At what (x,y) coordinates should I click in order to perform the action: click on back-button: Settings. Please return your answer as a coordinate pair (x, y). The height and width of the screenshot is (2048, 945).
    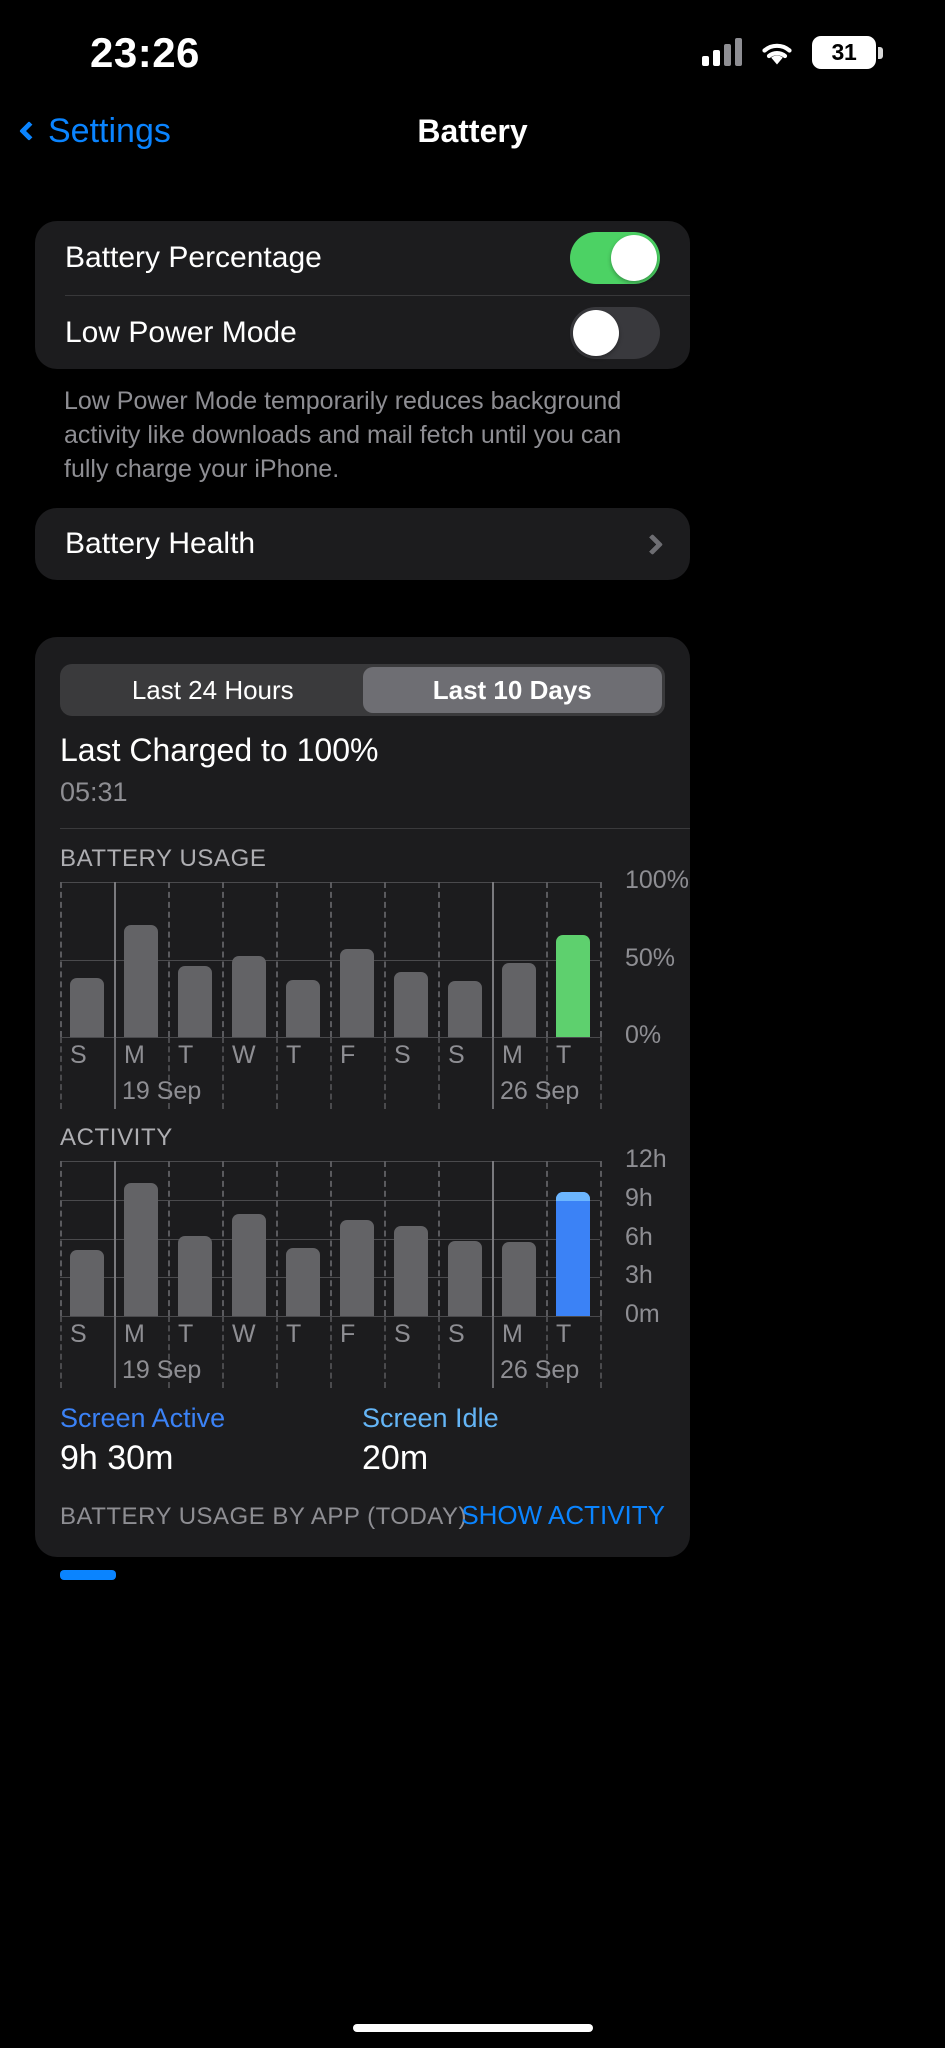
    Looking at the image, I should click on (95, 131).